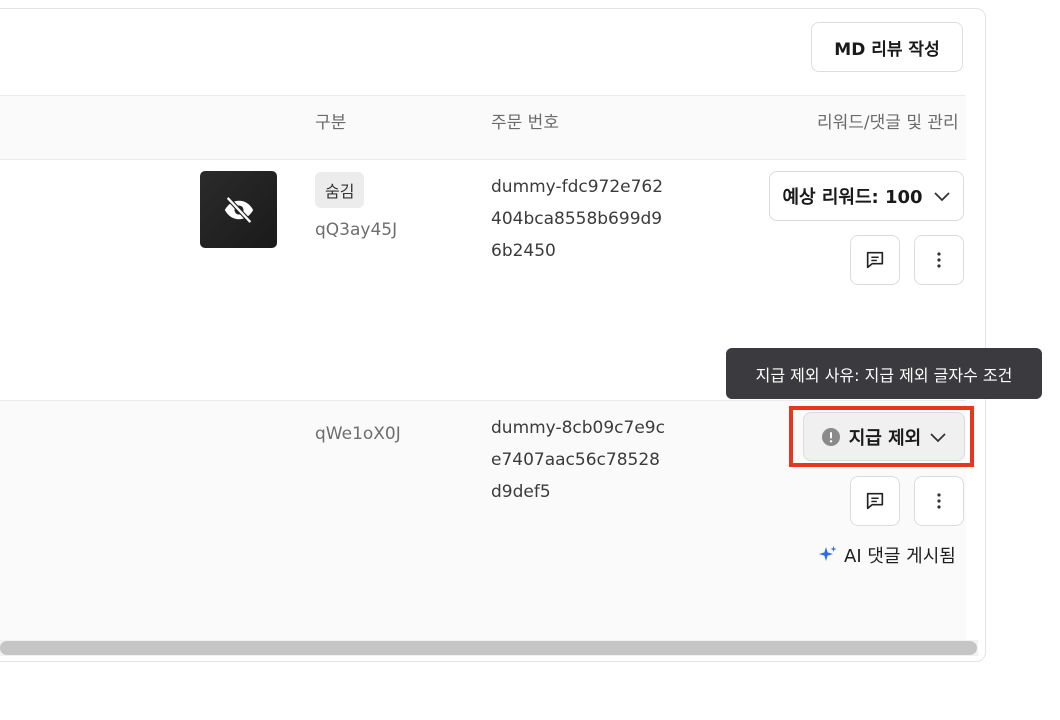  I want to click on order-number-line: d9def5, so click(521, 492).